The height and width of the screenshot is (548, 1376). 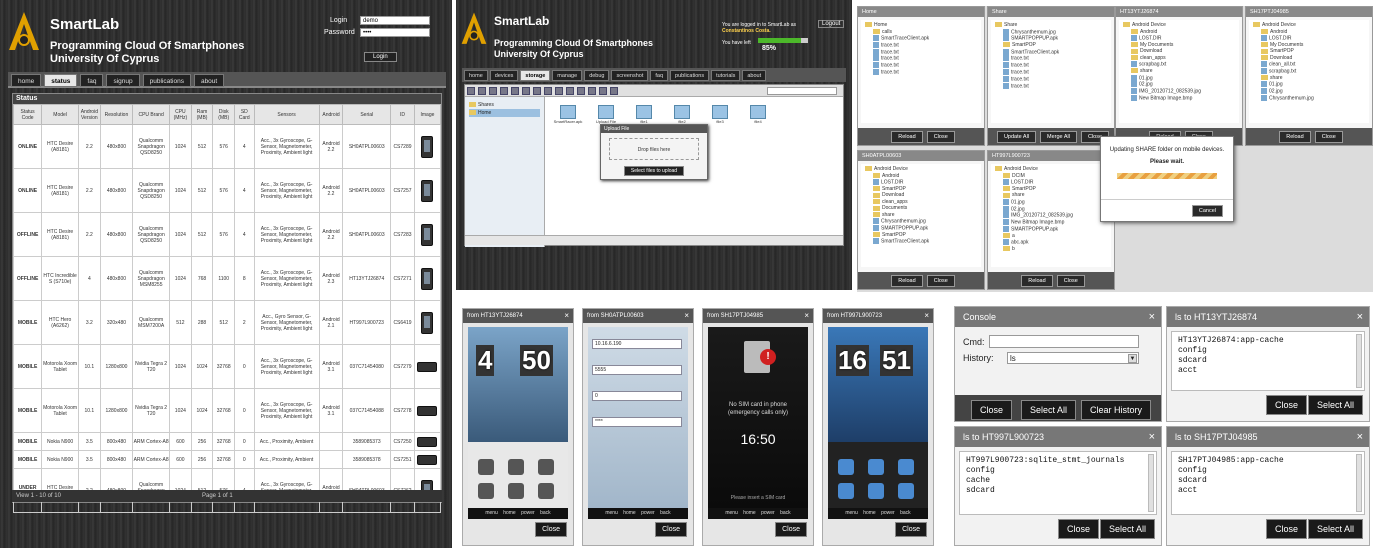 I want to click on dialog-cancel-button: Cancel, so click(x=1207, y=211).